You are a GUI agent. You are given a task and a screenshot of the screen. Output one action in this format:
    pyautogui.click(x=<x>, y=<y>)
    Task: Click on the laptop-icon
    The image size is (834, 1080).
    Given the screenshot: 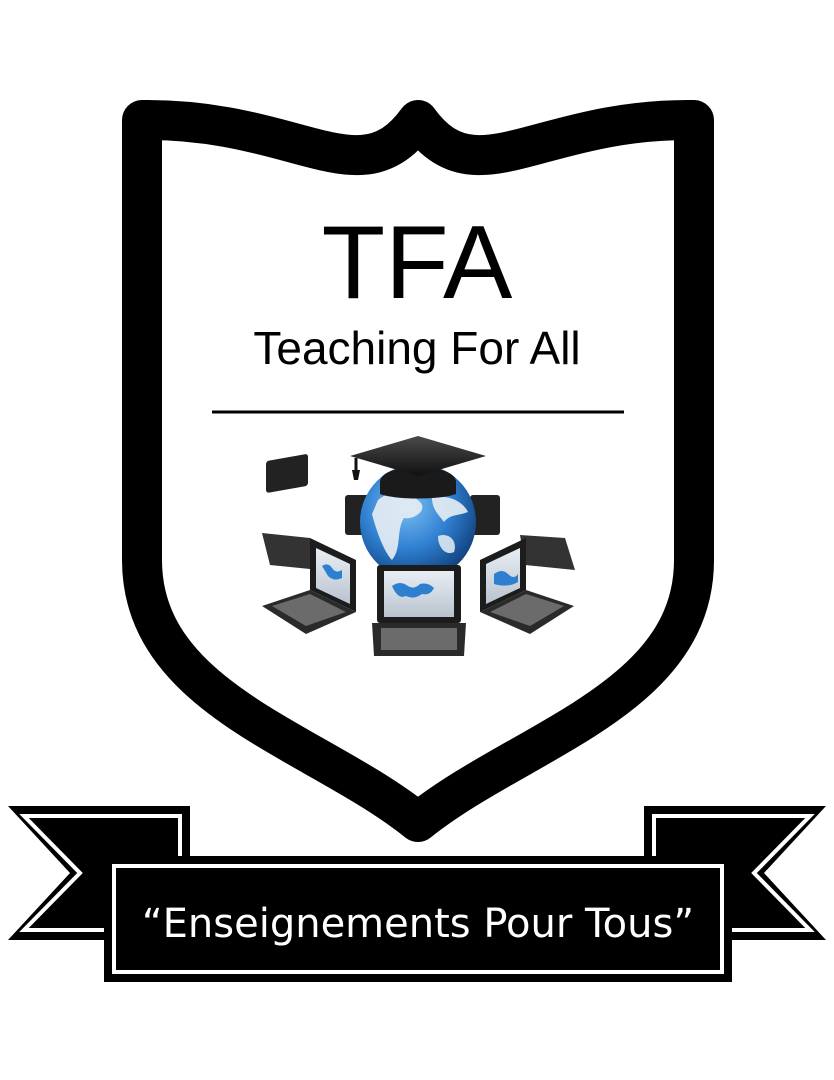 What is the action you would take?
    pyautogui.click(x=419, y=610)
    